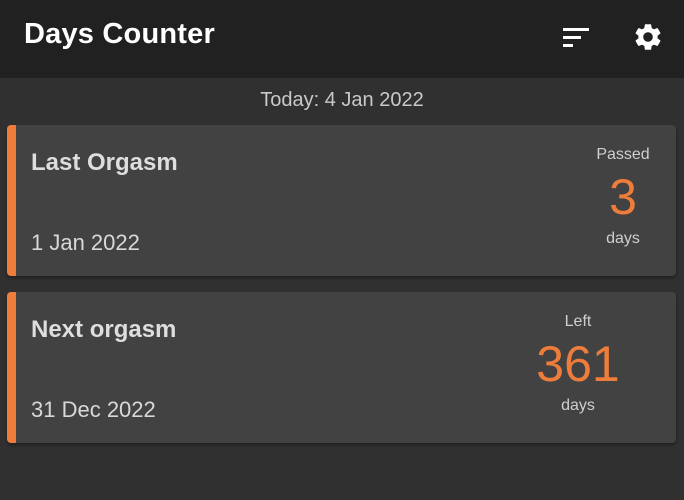 The image size is (684, 500). What do you see at coordinates (104, 329) in the screenshot?
I see `card-title: Next orgasm` at bounding box center [104, 329].